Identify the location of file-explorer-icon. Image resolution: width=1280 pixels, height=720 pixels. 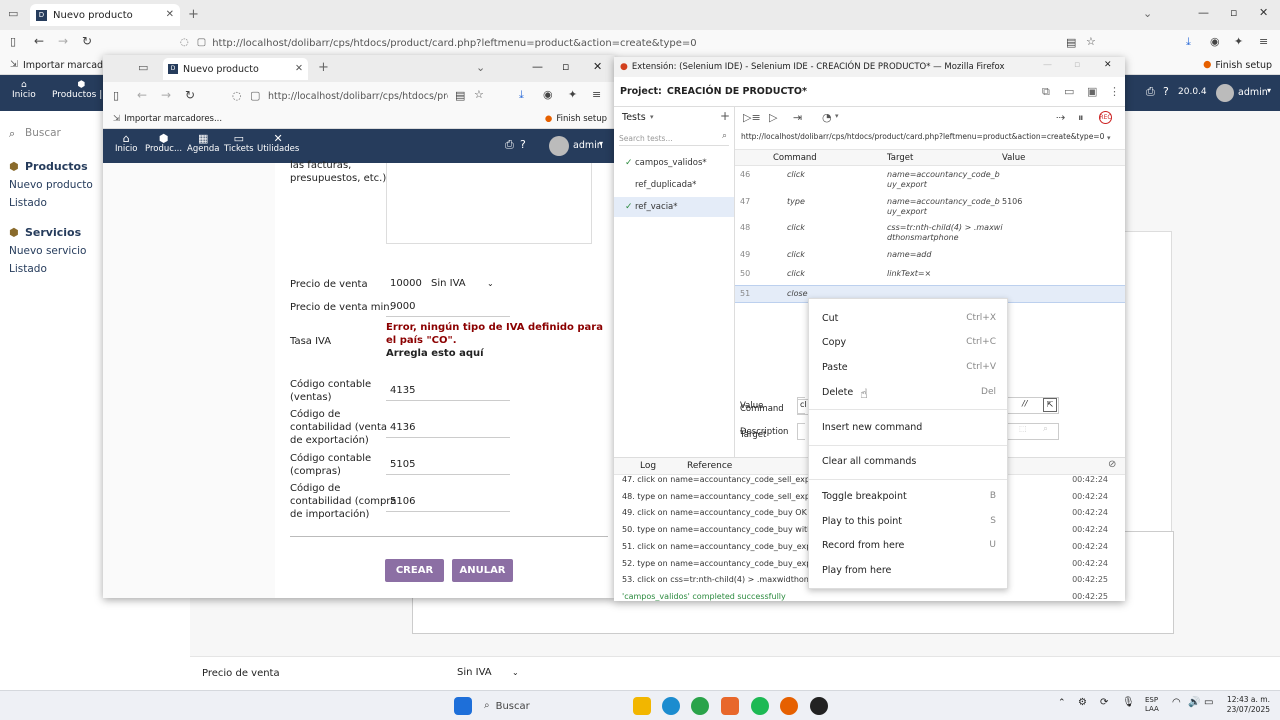
(642, 706).